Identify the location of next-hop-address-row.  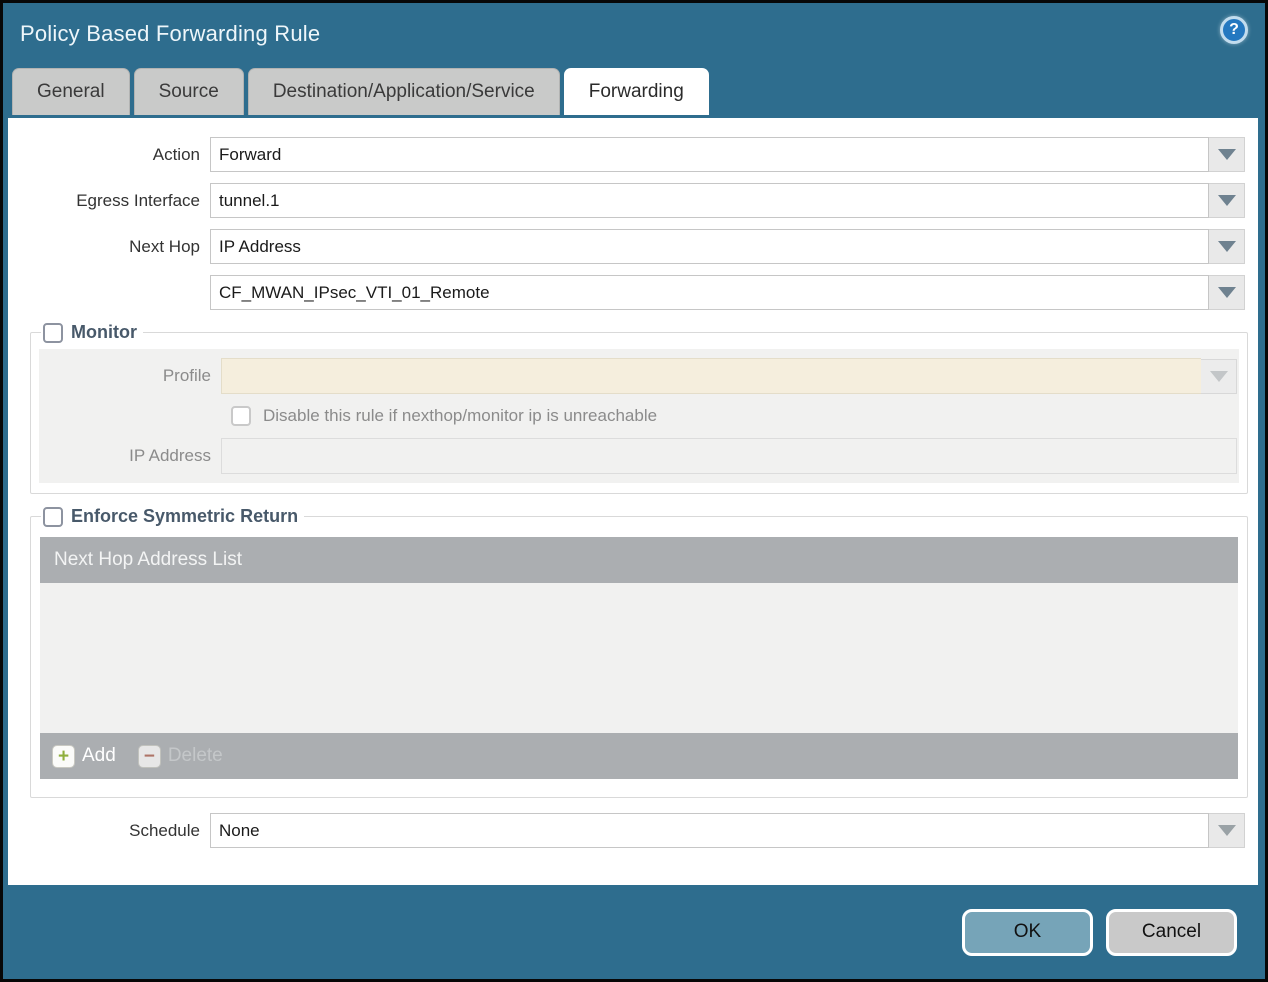
(626, 292).